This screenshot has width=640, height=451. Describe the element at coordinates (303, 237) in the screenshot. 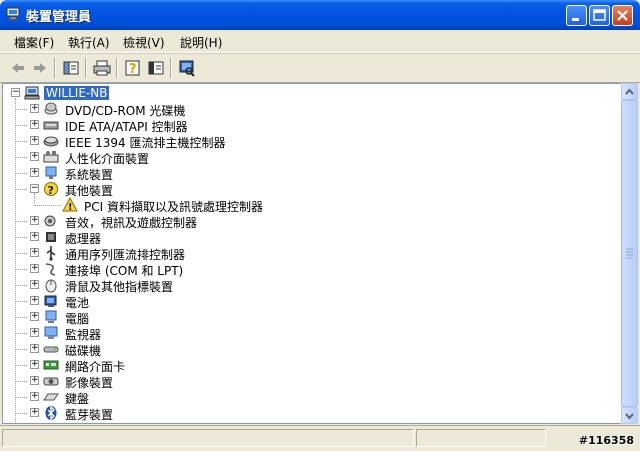

I see `category-row: + 處理器` at that location.